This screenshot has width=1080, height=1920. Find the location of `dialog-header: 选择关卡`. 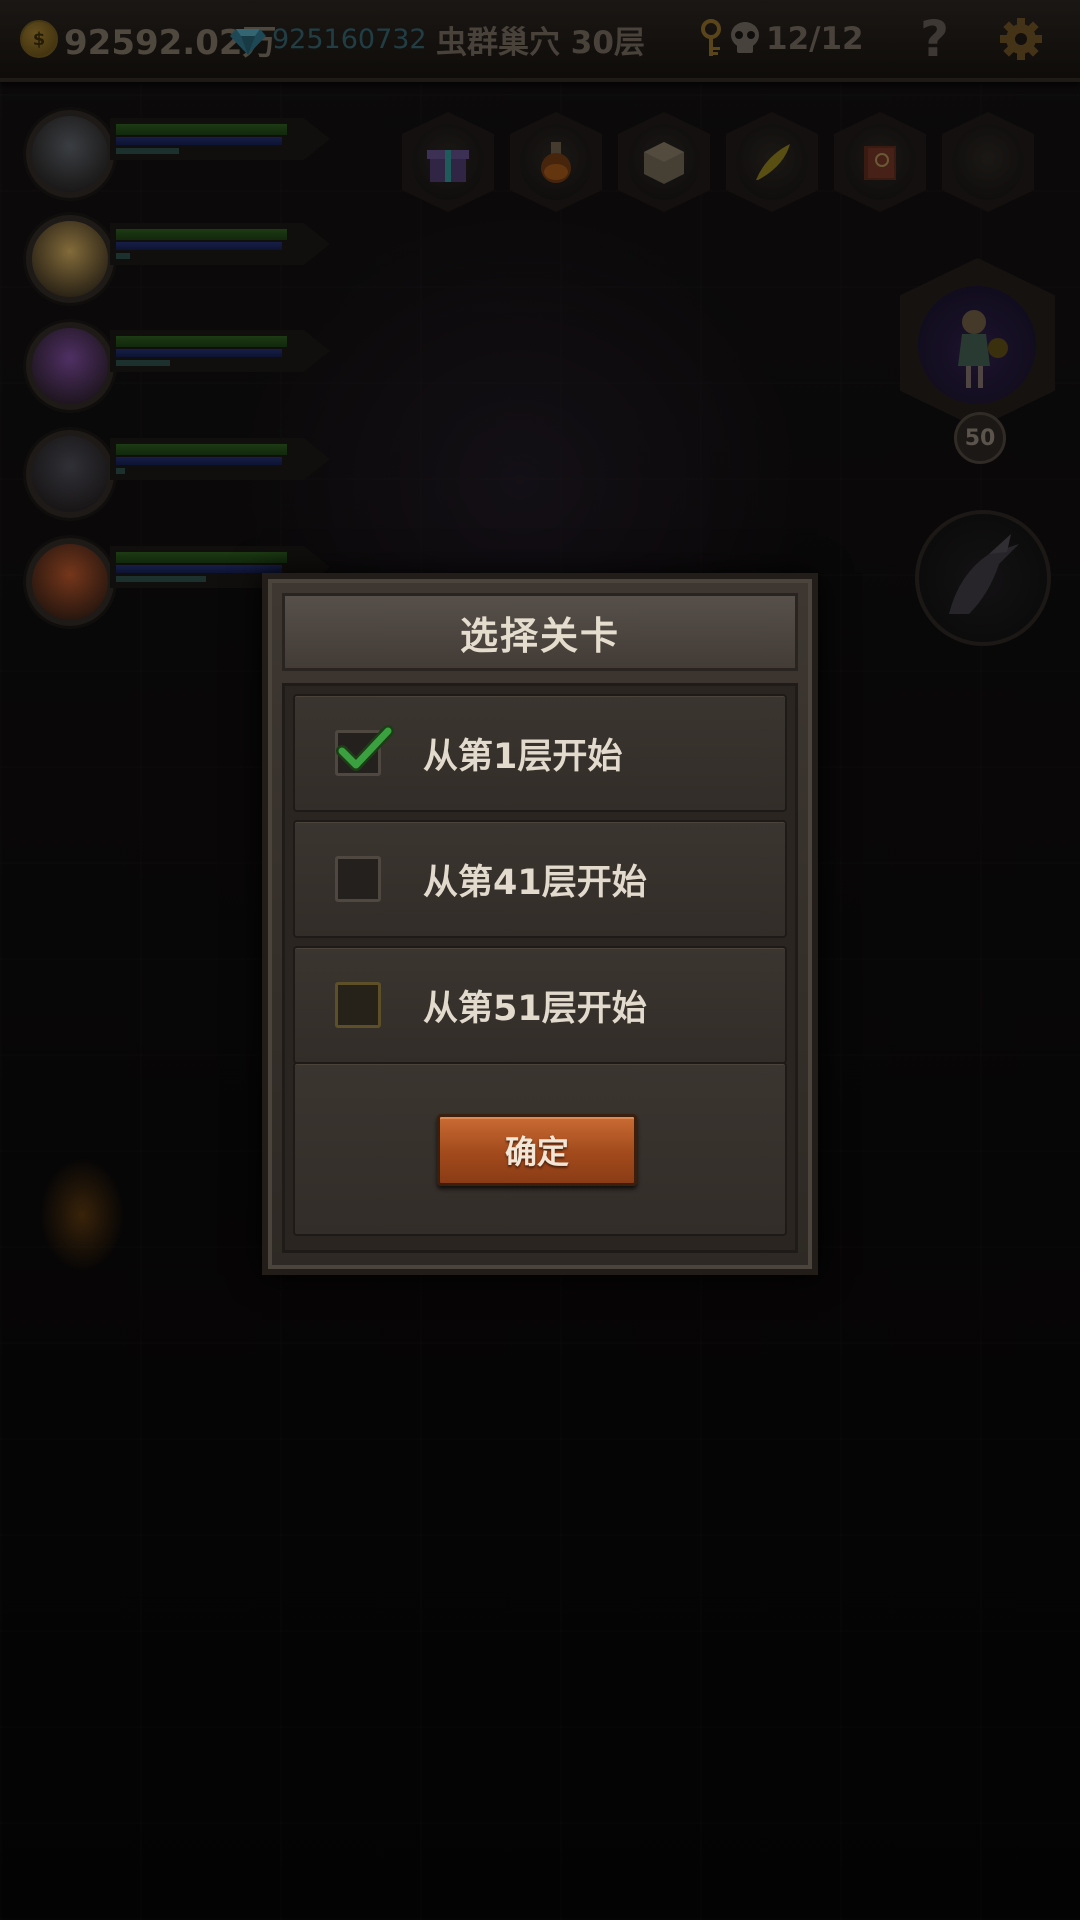

dialog-header: 选择关卡 is located at coordinates (540, 632).